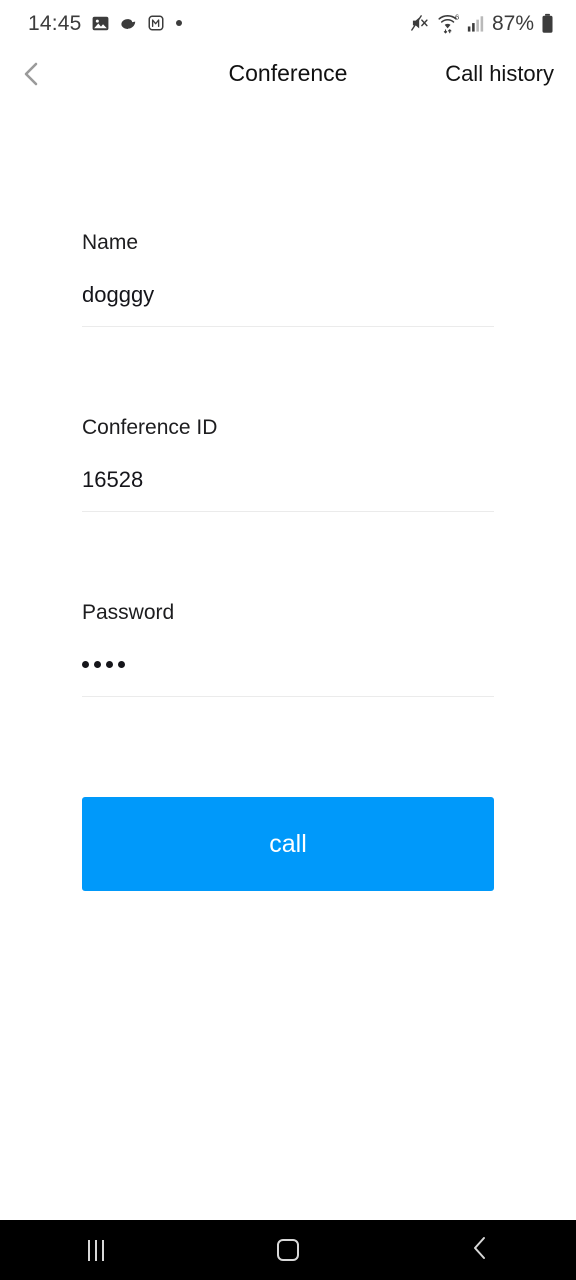  I want to click on photos-icon, so click(100, 23).